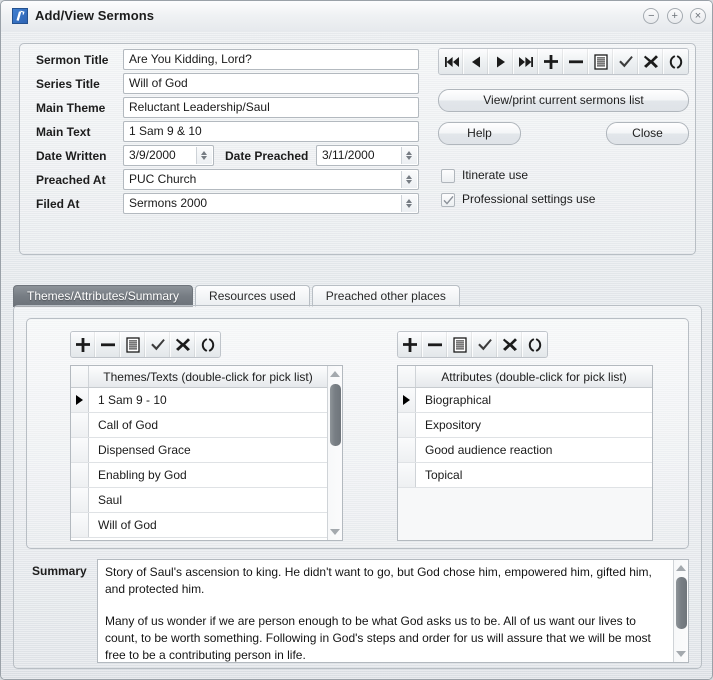 This screenshot has height=680, width=713. I want to click on maximize-button: +, so click(674, 16).